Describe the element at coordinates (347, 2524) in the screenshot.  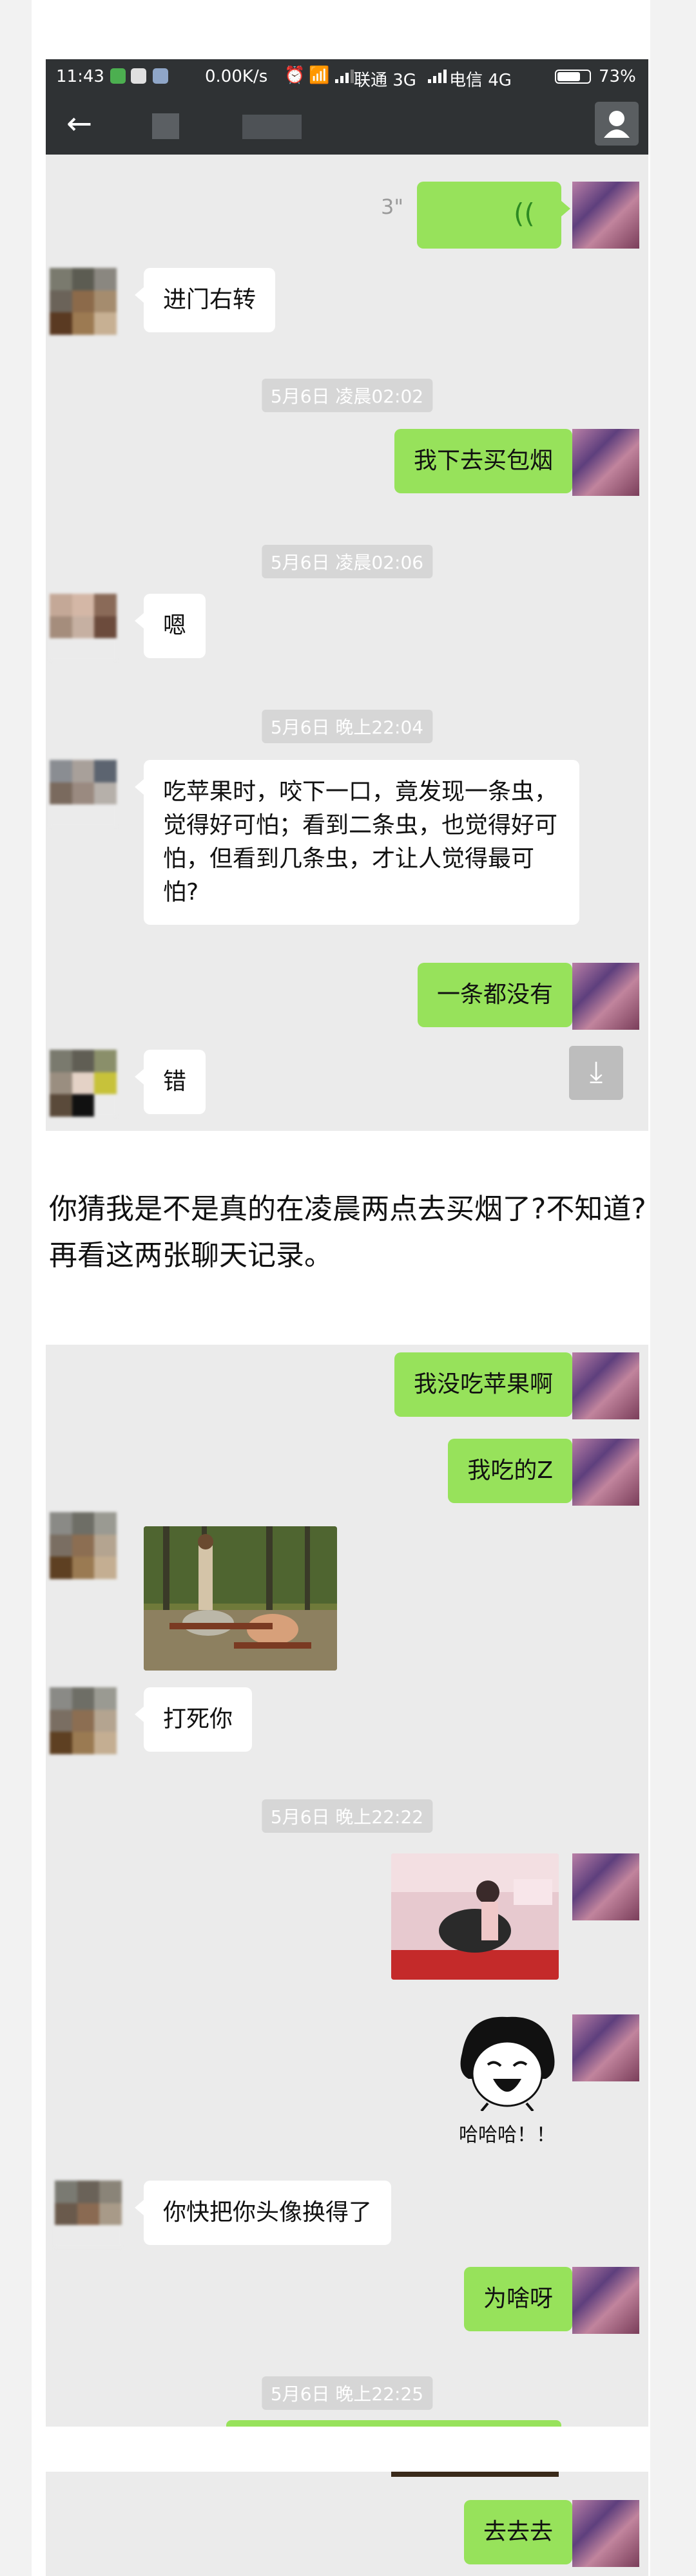
I see `chat-screenshot-3: 去去去` at that location.